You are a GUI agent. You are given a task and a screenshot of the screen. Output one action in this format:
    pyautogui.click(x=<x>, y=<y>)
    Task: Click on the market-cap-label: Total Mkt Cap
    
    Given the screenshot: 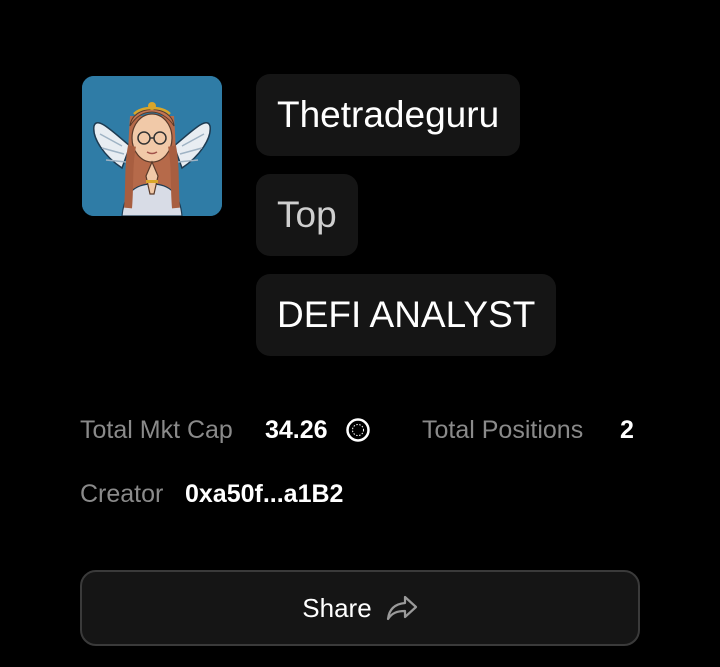 What is the action you would take?
    pyautogui.click(x=156, y=430)
    